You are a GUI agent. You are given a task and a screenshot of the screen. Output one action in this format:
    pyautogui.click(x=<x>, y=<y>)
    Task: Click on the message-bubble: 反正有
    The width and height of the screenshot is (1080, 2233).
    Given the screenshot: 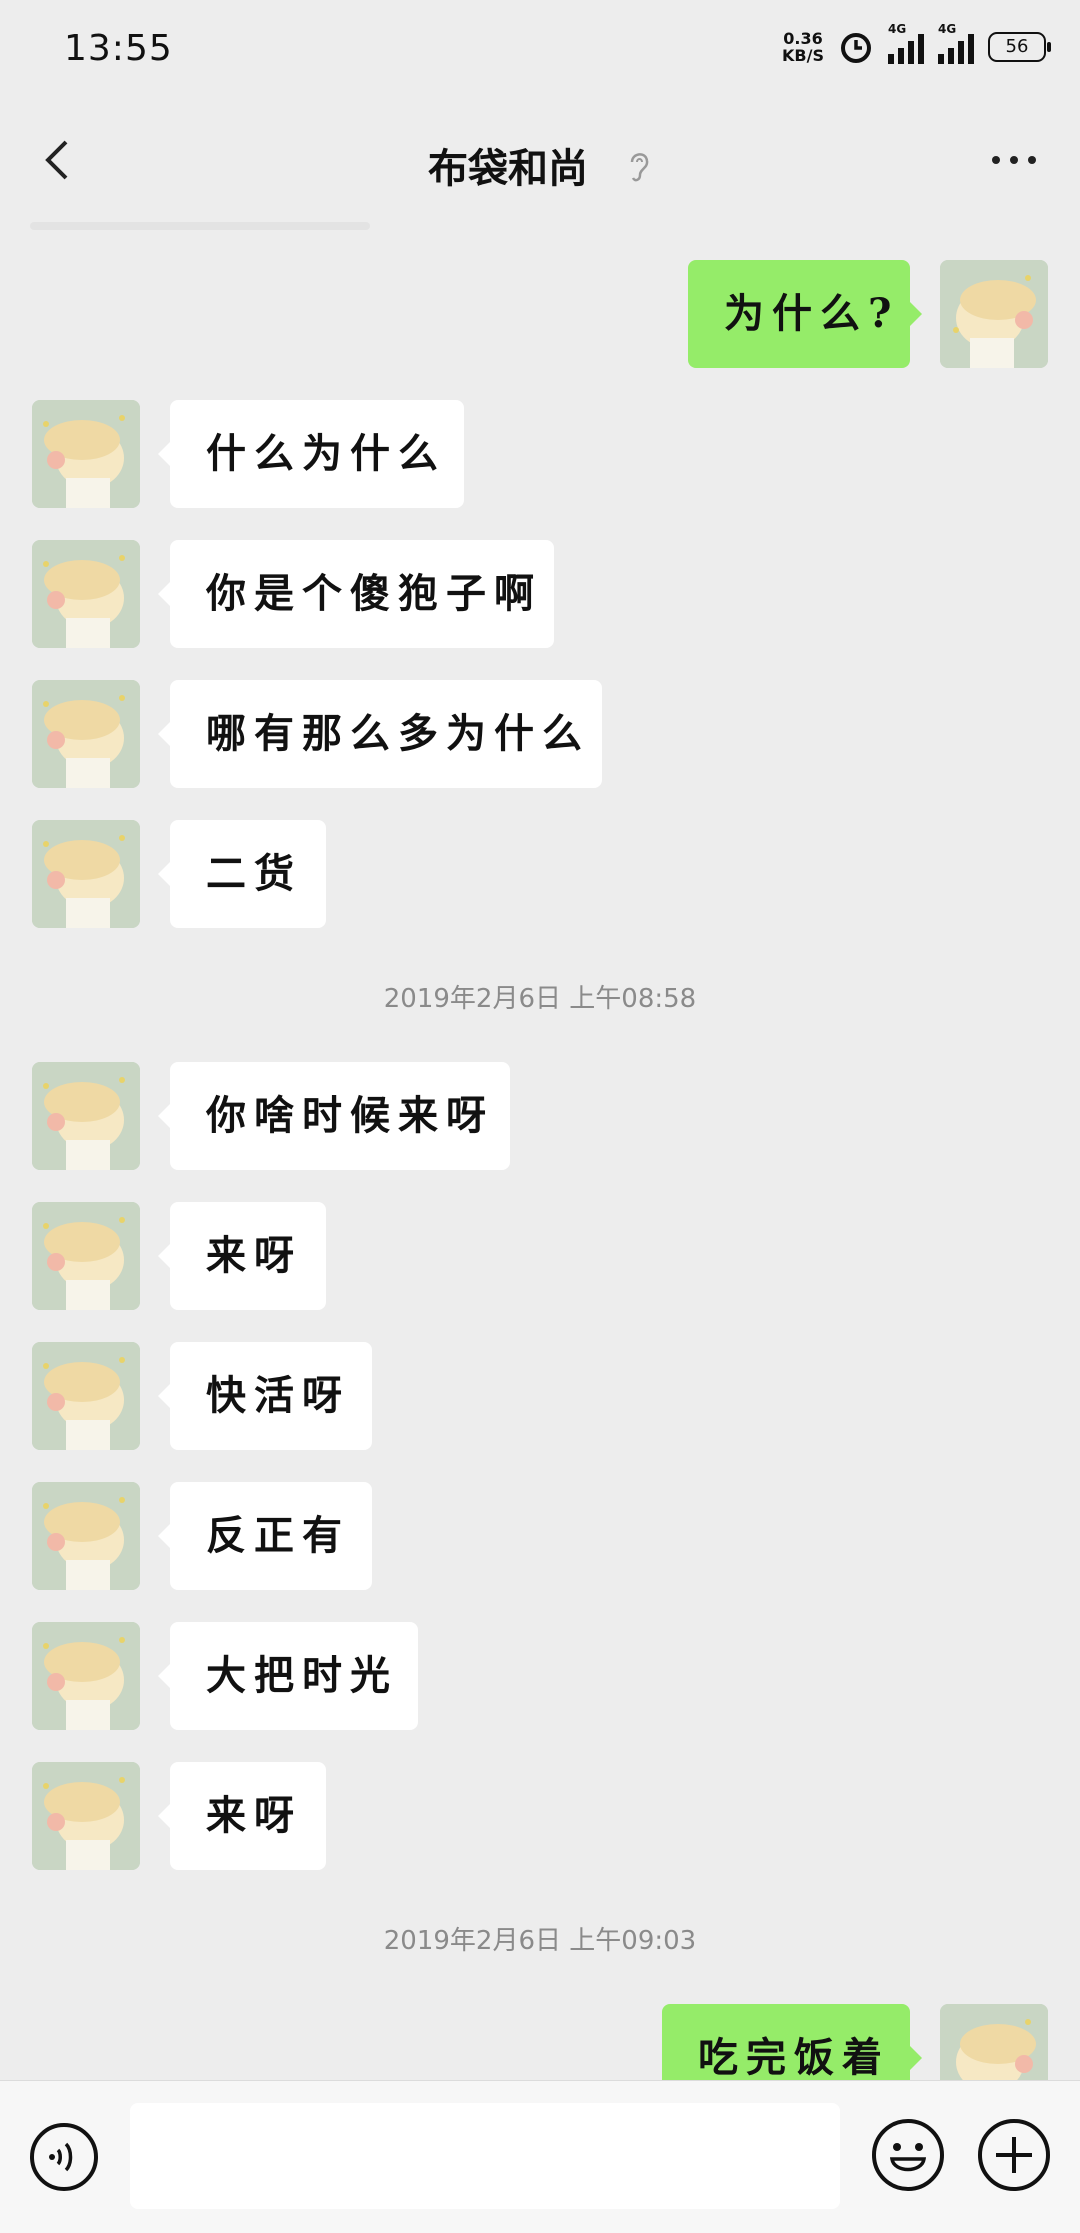 What is the action you would take?
    pyautogui.click(x=265, y=1536)
    